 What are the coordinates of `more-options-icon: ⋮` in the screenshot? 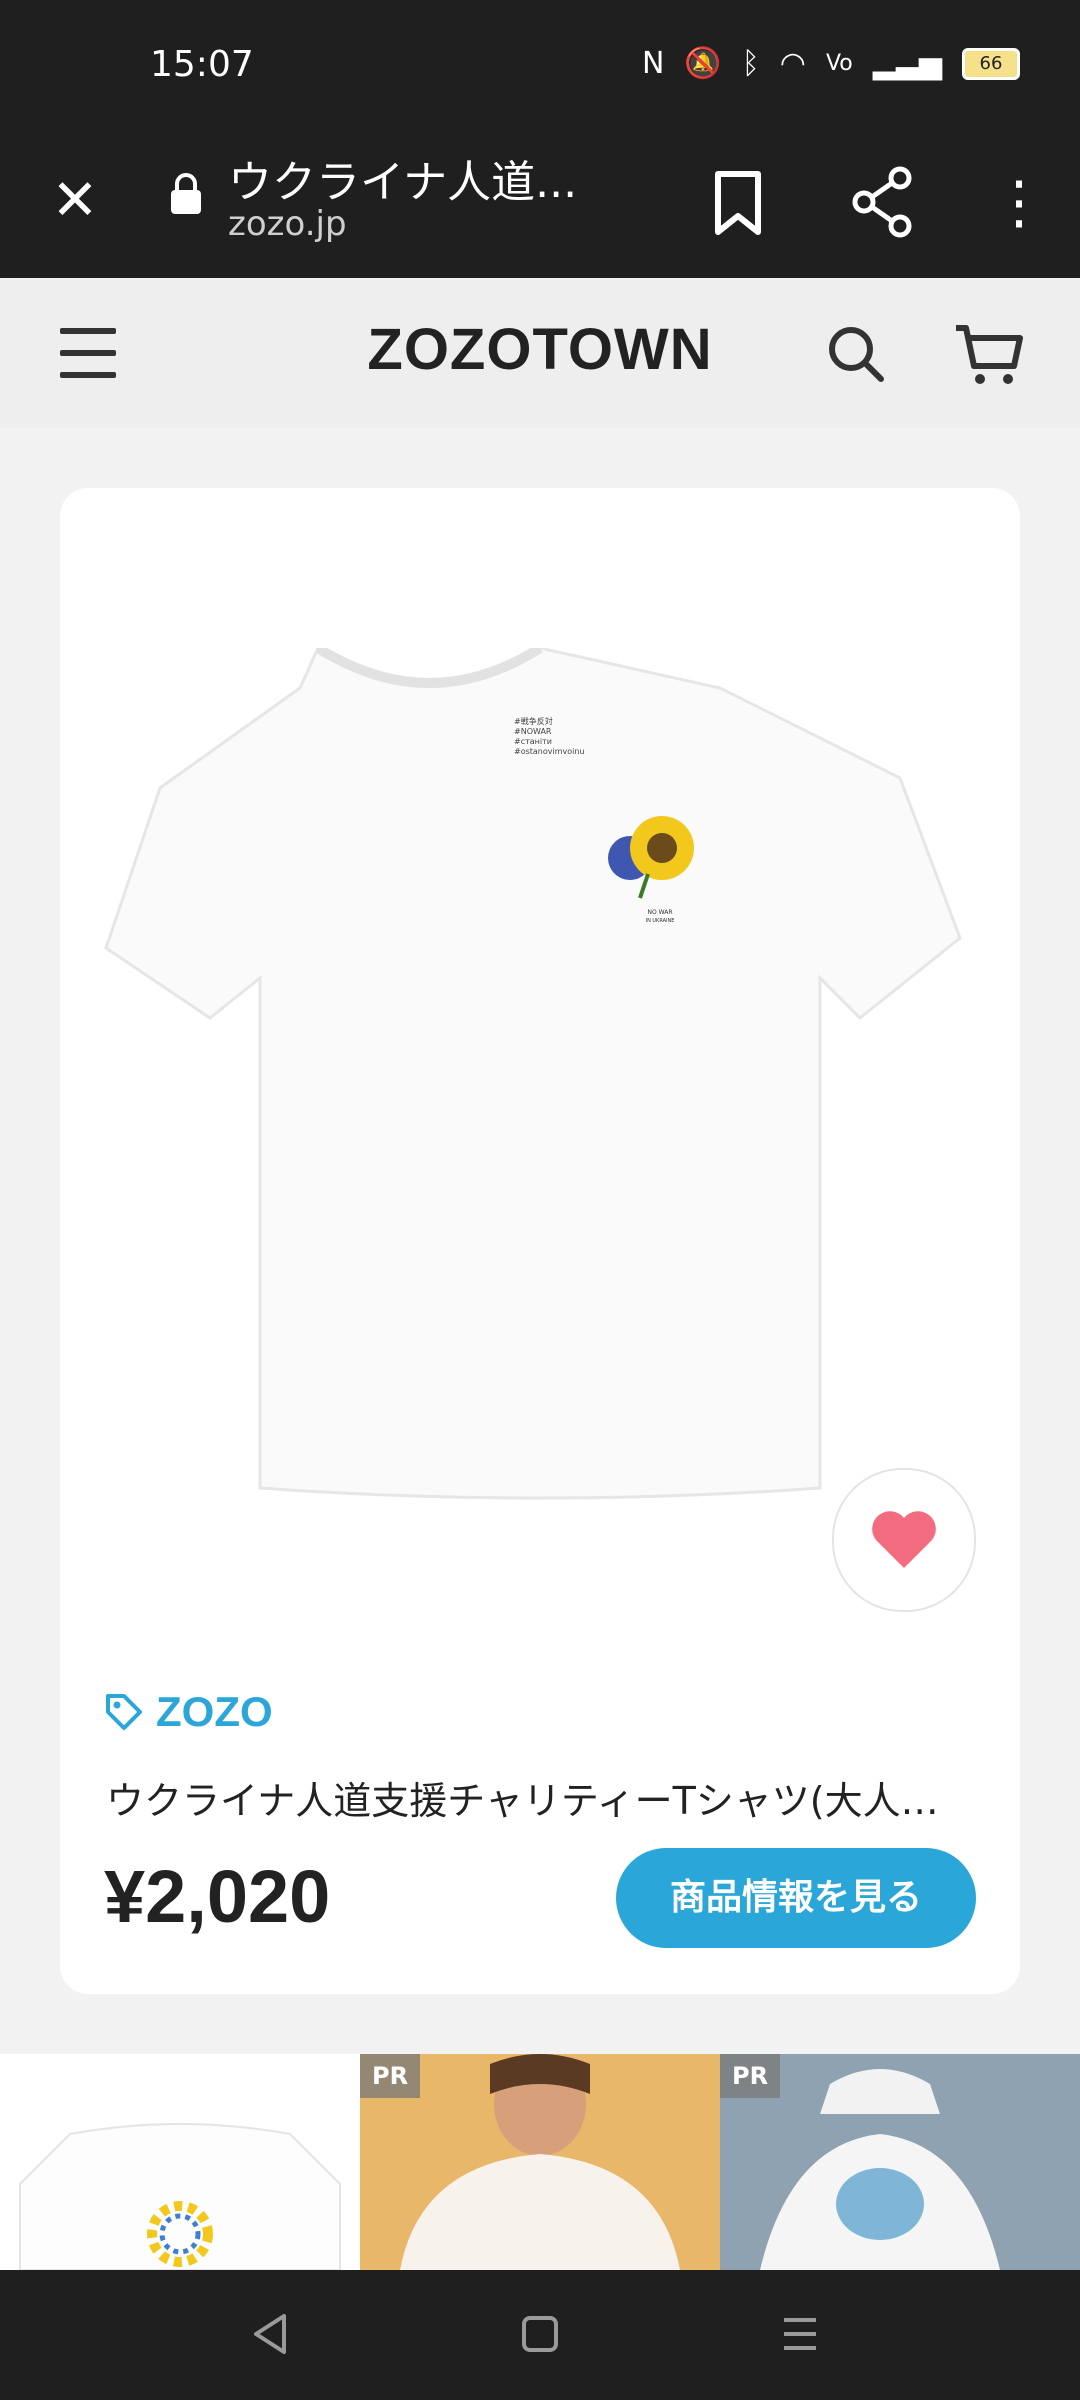 It's located at (1019, 202).